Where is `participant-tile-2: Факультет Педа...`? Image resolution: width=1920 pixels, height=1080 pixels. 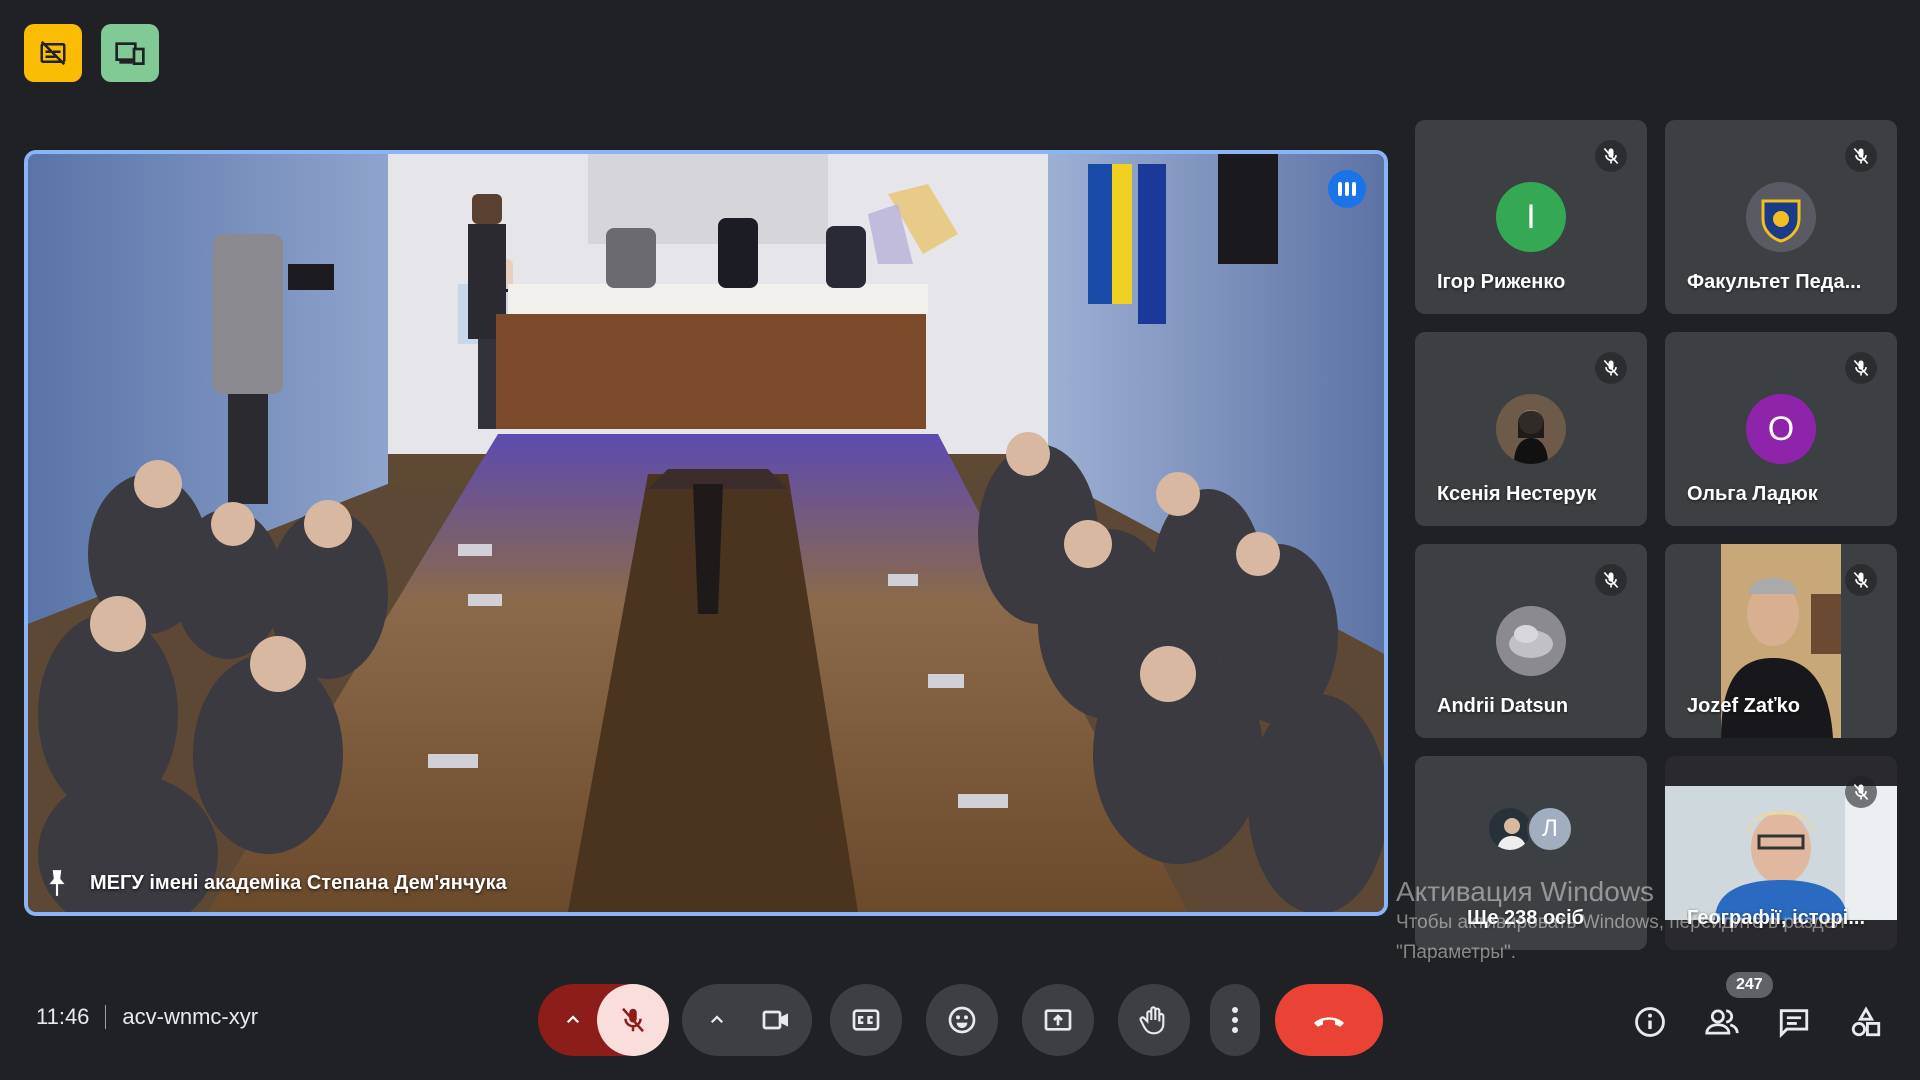
participant-tile-2: Факультет Педа... is located at coordinates (1781, 217).